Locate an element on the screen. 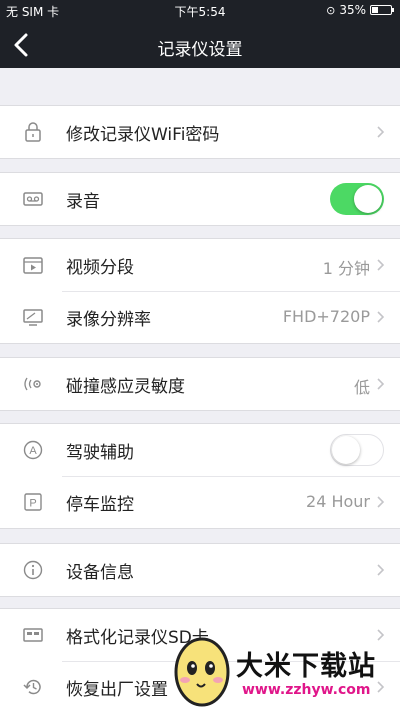  collision-sensitivity-row: 碰撞感应灵敏度 低 is located at coordinates (200, 384).